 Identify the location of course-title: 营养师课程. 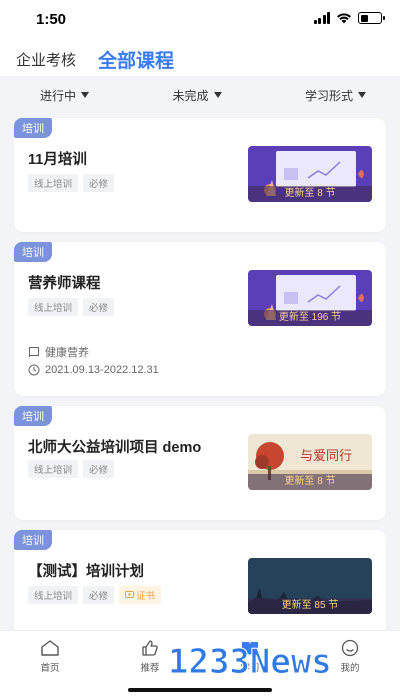
(64, 284).